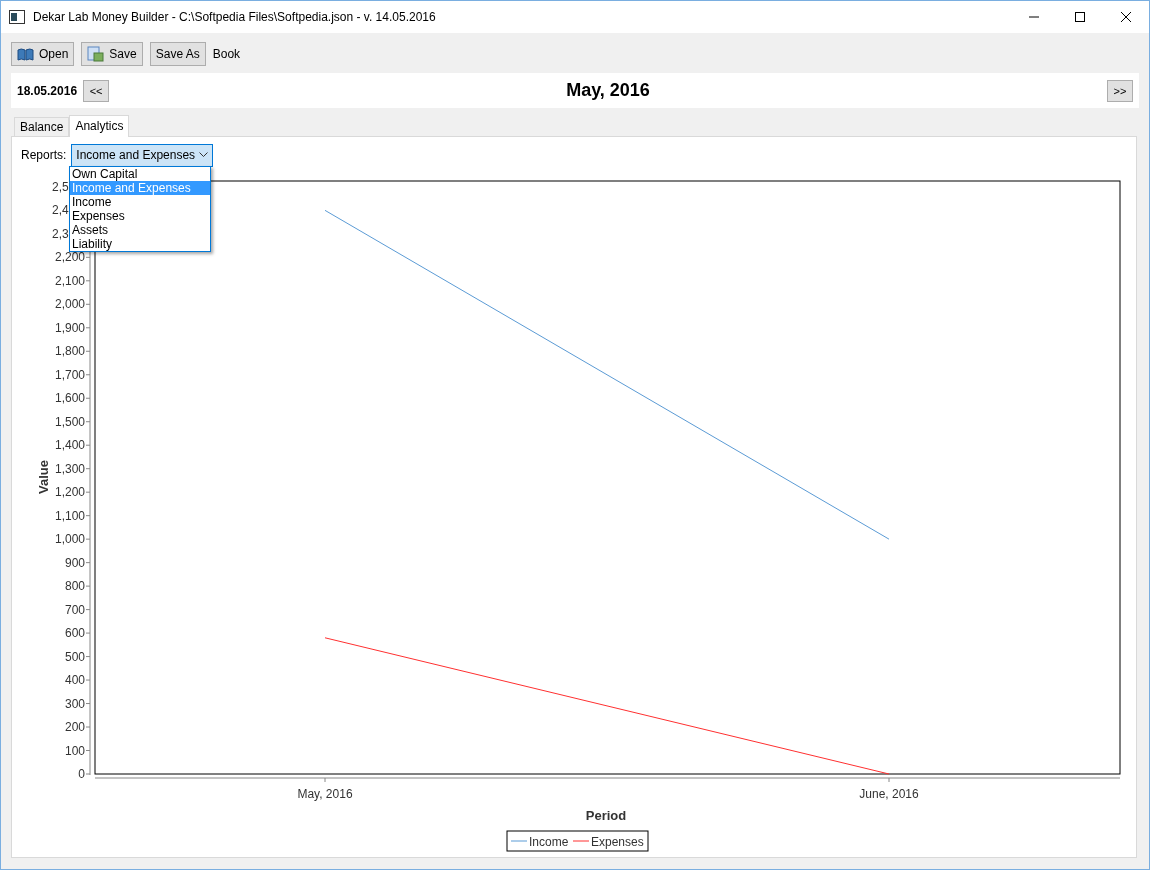 The image size is (1150, 870). Describe the element at coordinates (69, 468) in the screenshot. I see `y-tick-label: 1,300` at that location.